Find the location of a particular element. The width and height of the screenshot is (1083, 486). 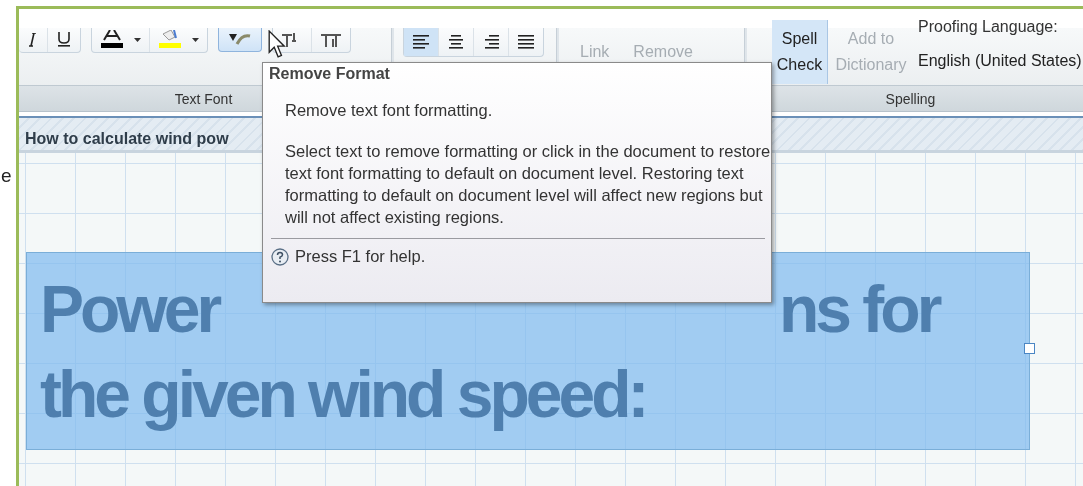

group-label: Spelling is located at coordinates (910, 98).